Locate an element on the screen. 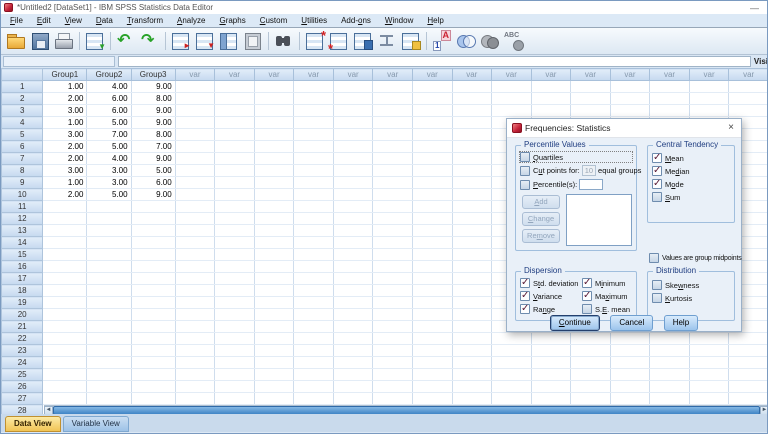  row-header: 17 is located at coordinates (22, 278).